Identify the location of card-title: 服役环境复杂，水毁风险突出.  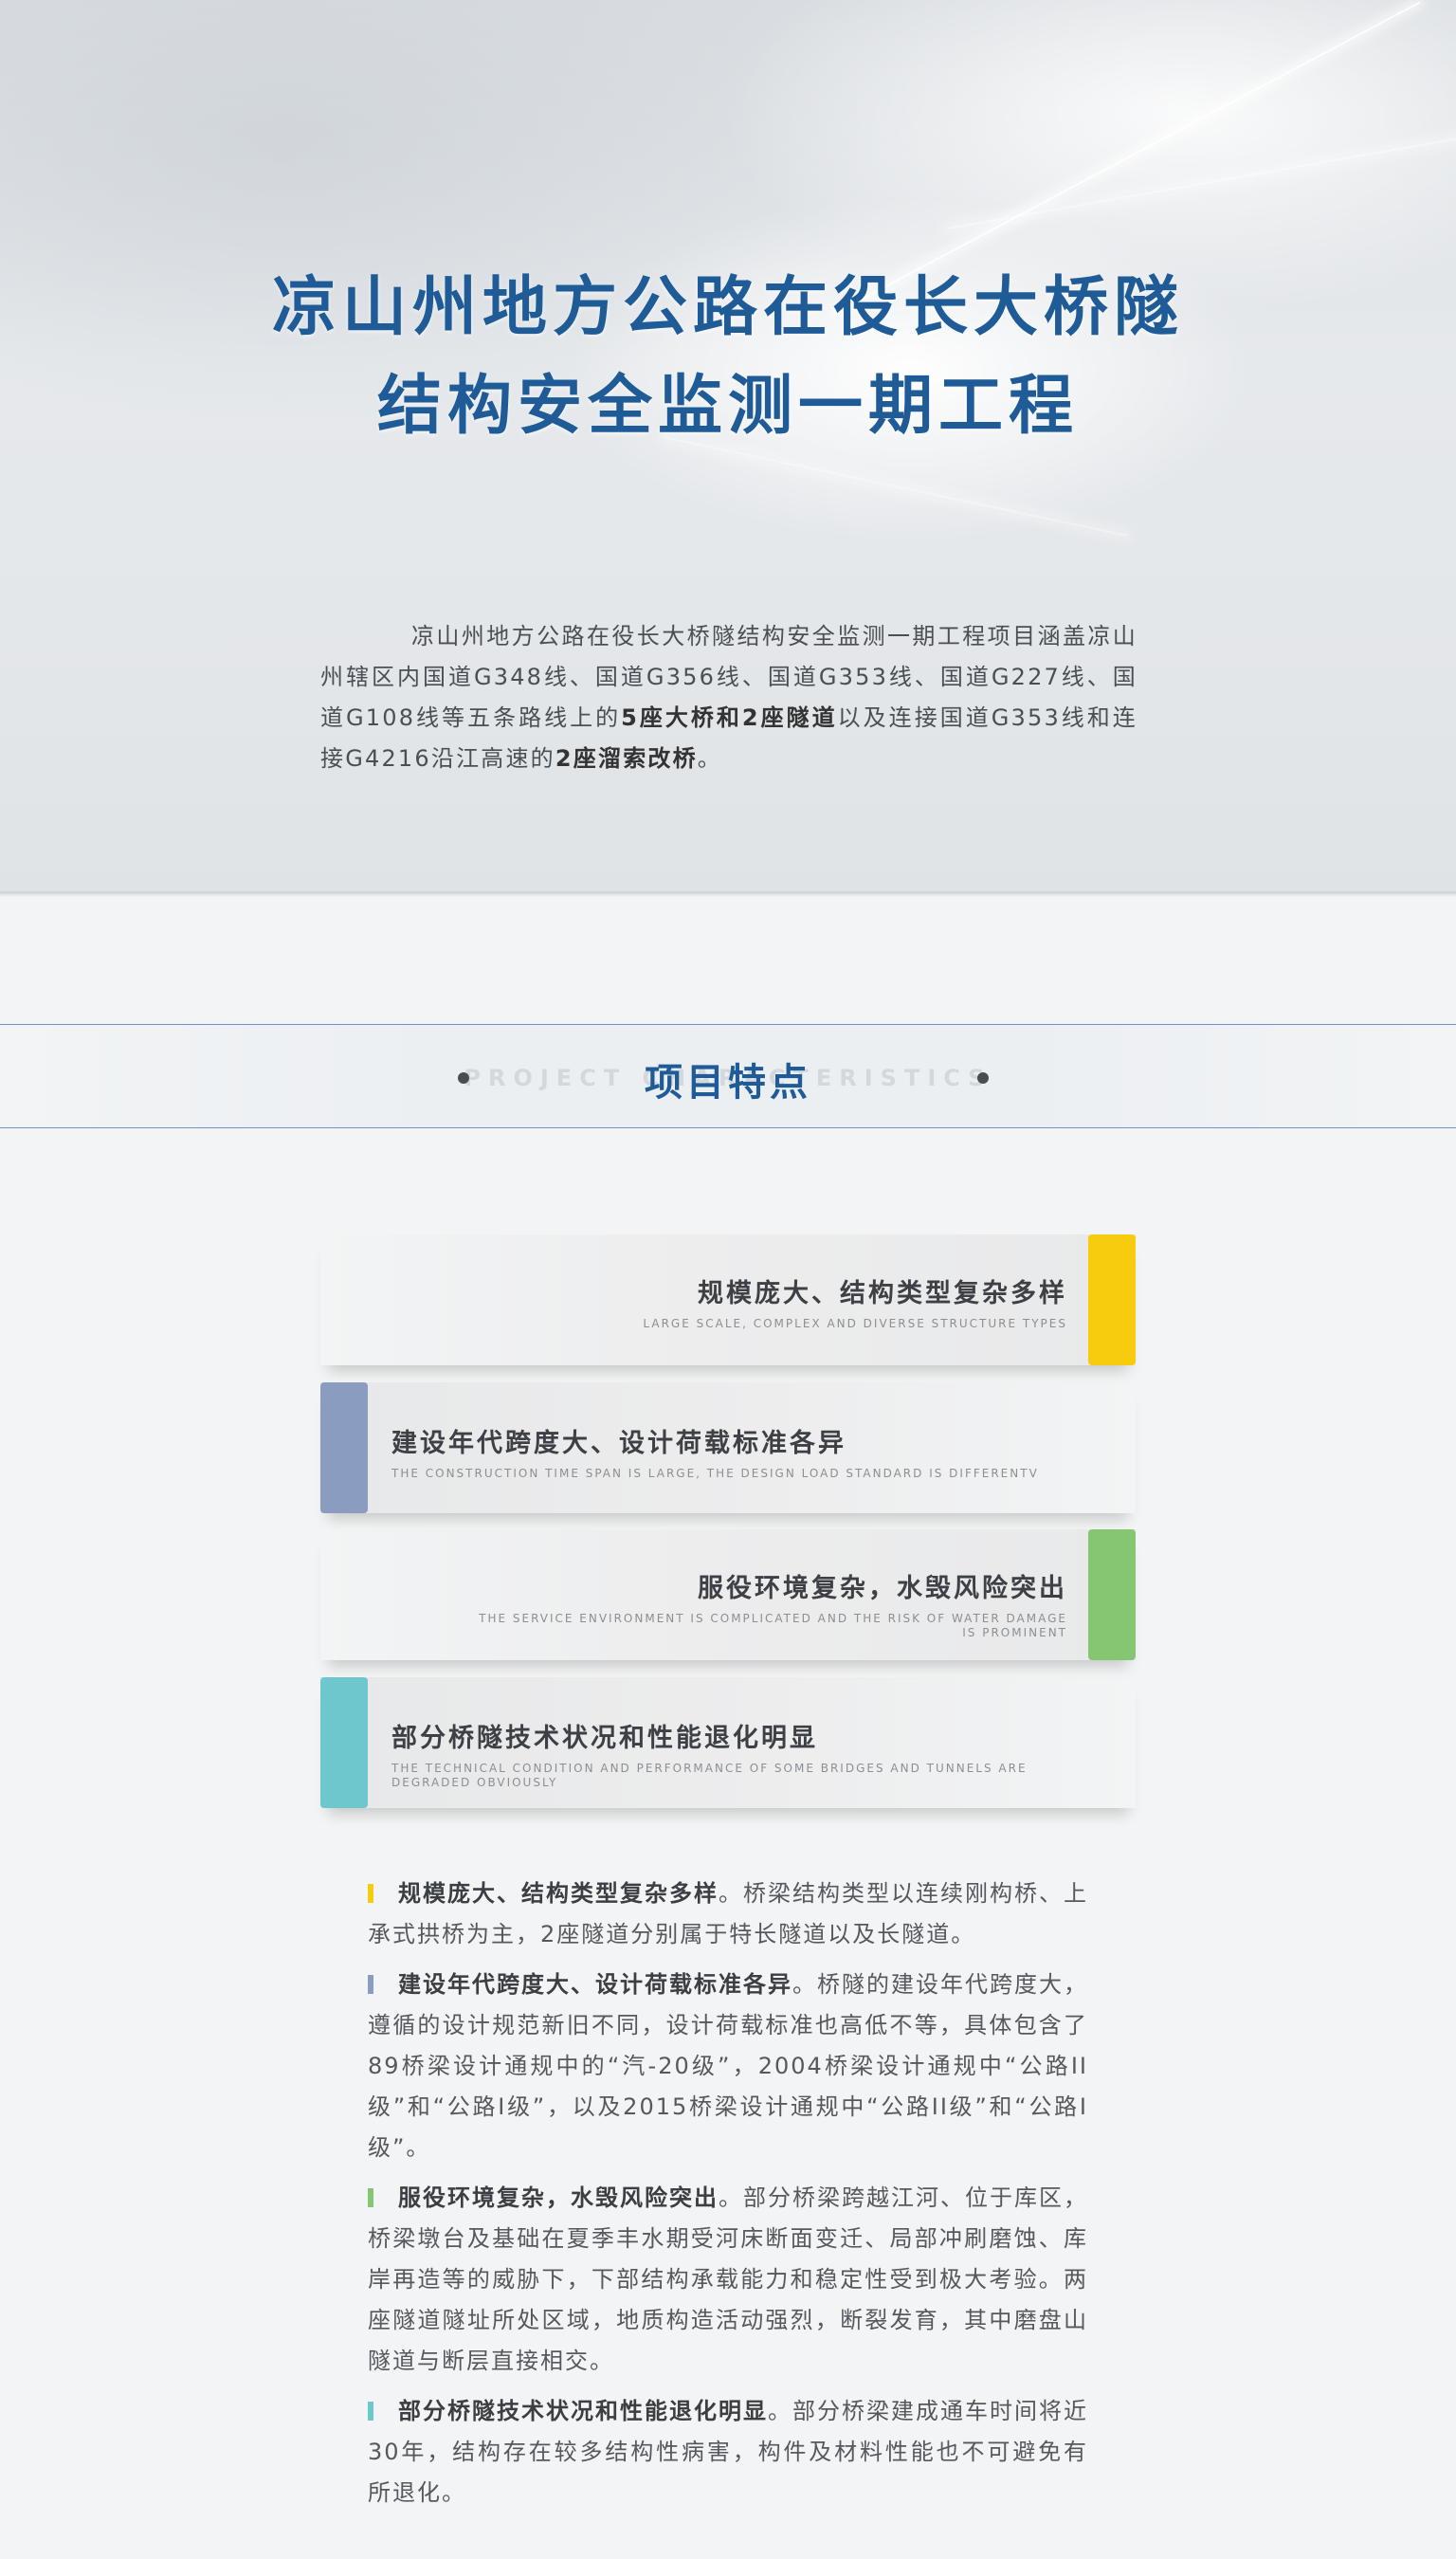
(882, 1588).